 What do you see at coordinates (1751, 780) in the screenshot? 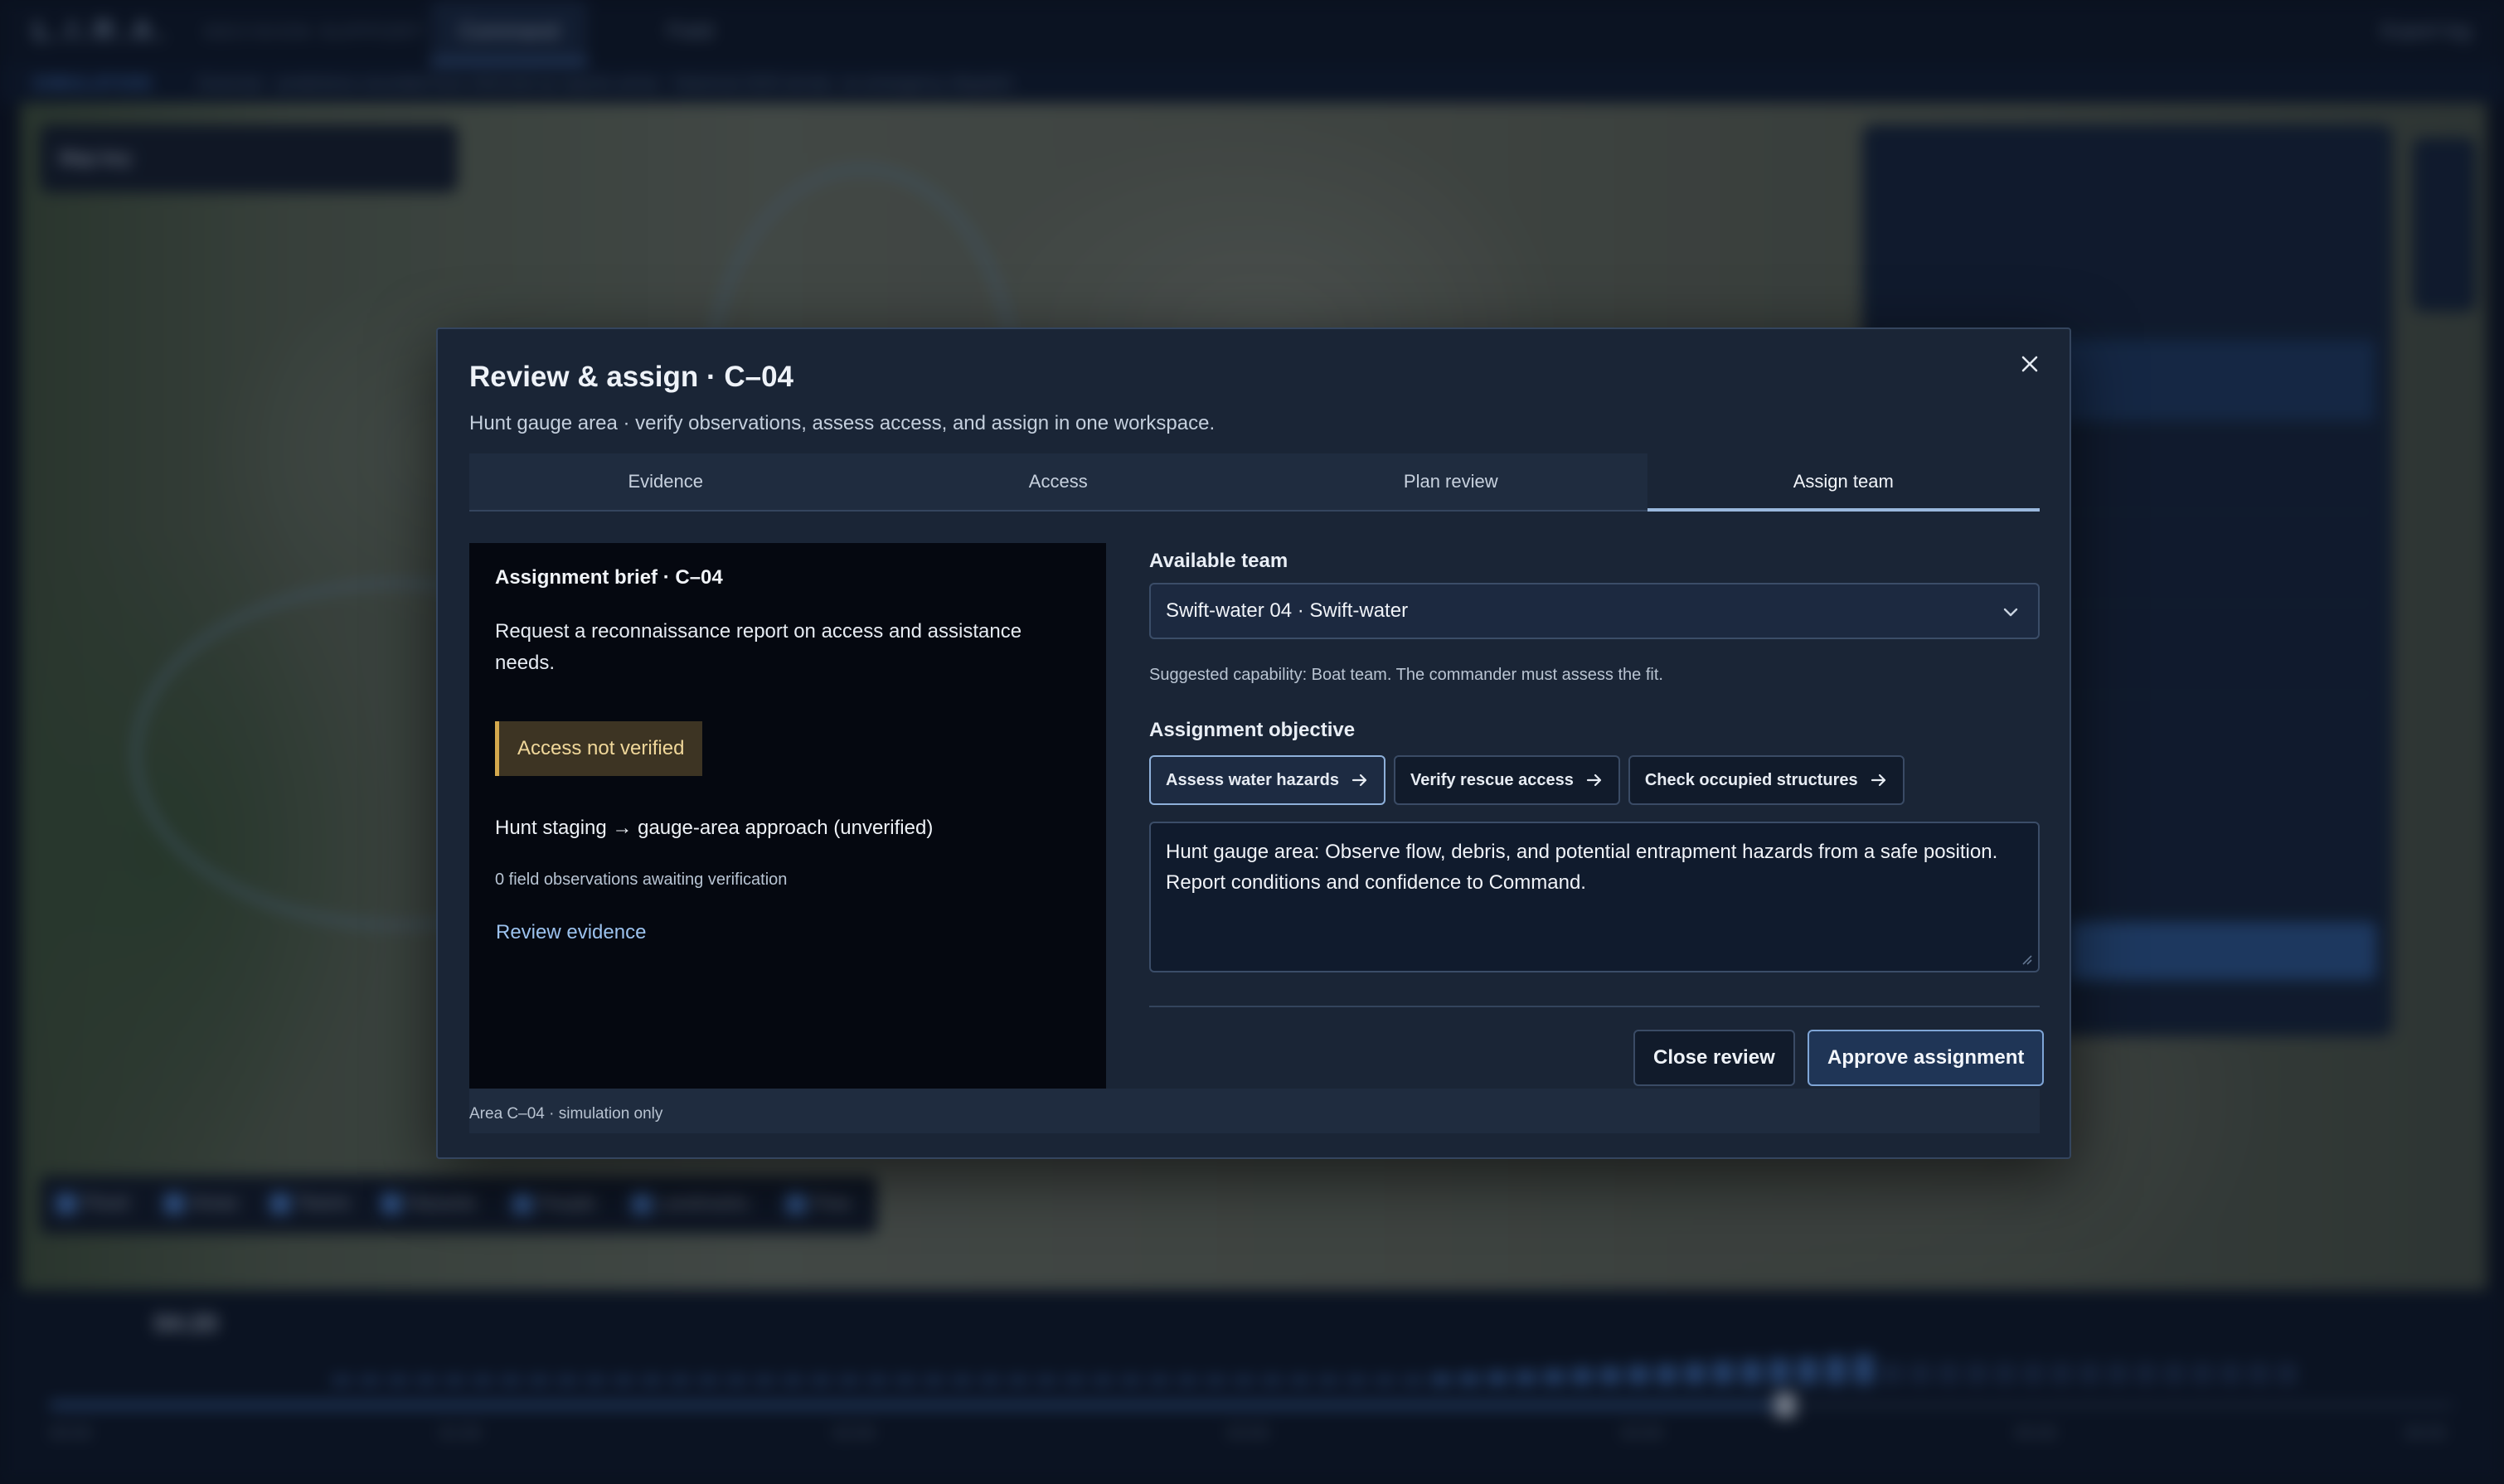
I see `objective-option-label: Check occupied structures` at bounding box center [1751, 780].